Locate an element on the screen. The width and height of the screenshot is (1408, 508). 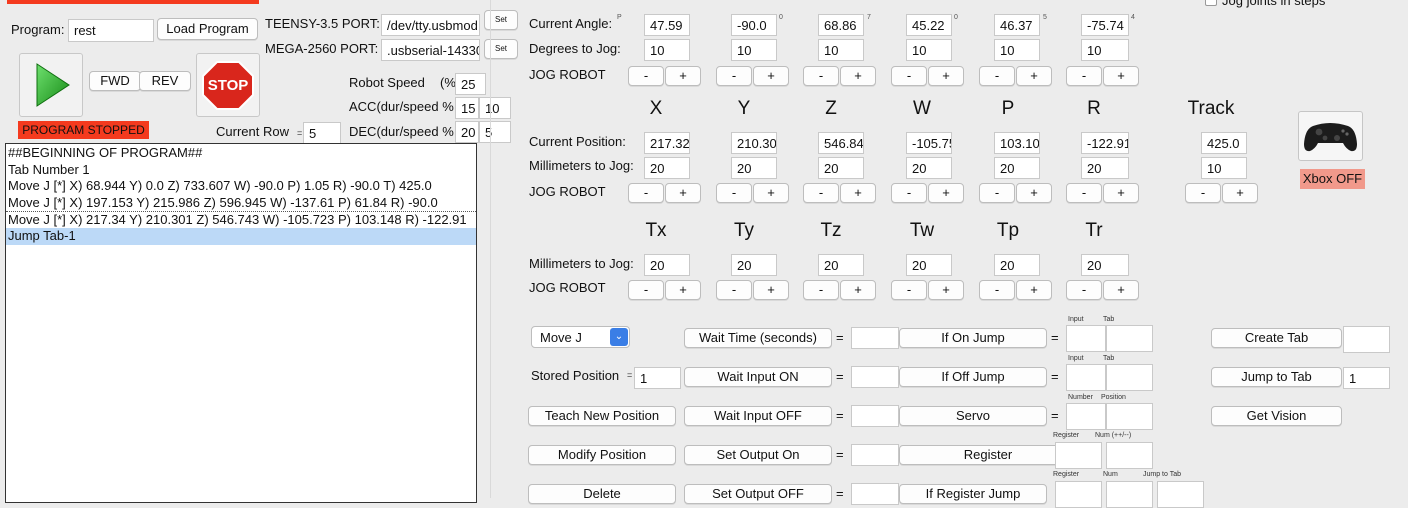
program-line: ##BEGINNING OF PROGRAM## is located at coordinates (241, 153).